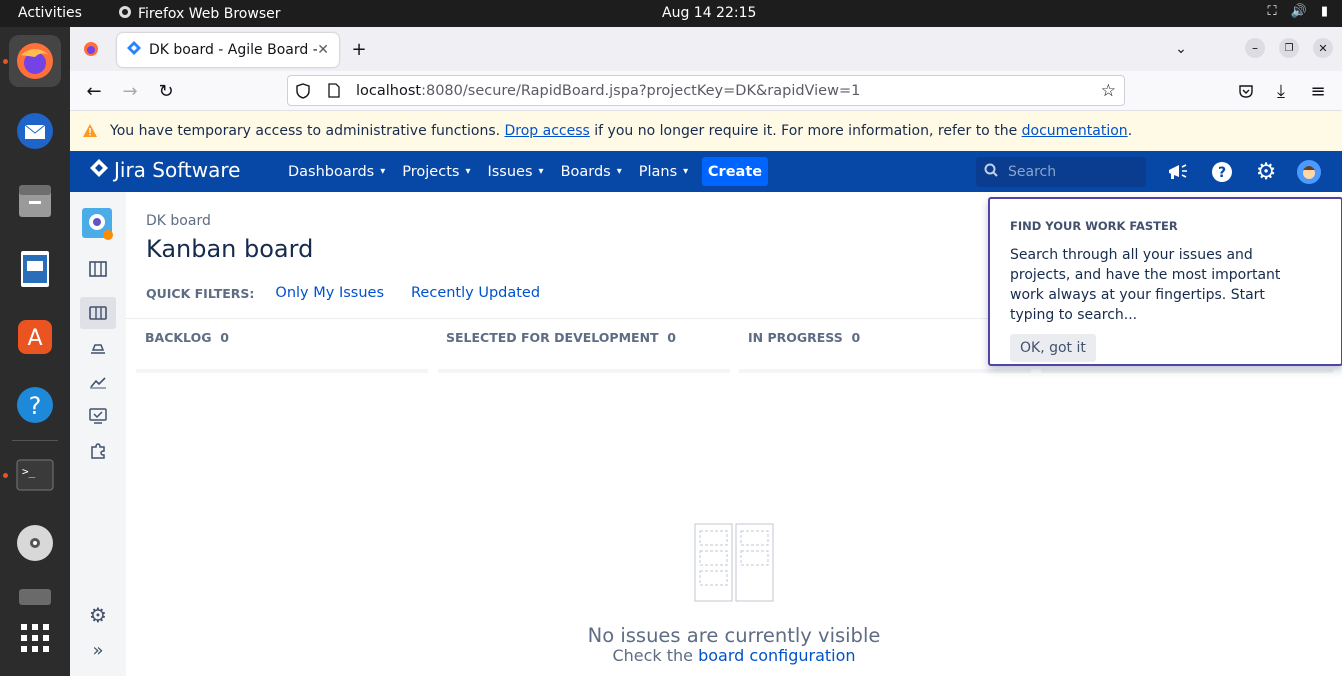 The height and width of the screenshot is (676, 1342). I want to click on back-icon: ←, so click(94, 91).